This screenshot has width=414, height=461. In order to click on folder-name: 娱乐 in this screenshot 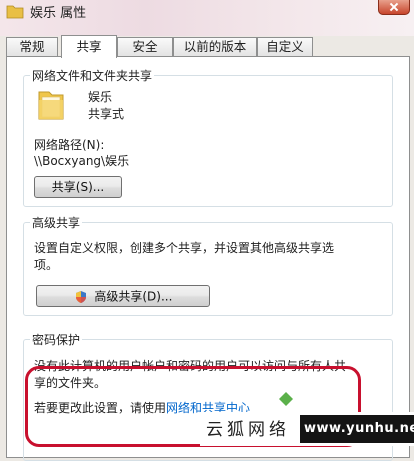, I will do `click(100, 97)`.